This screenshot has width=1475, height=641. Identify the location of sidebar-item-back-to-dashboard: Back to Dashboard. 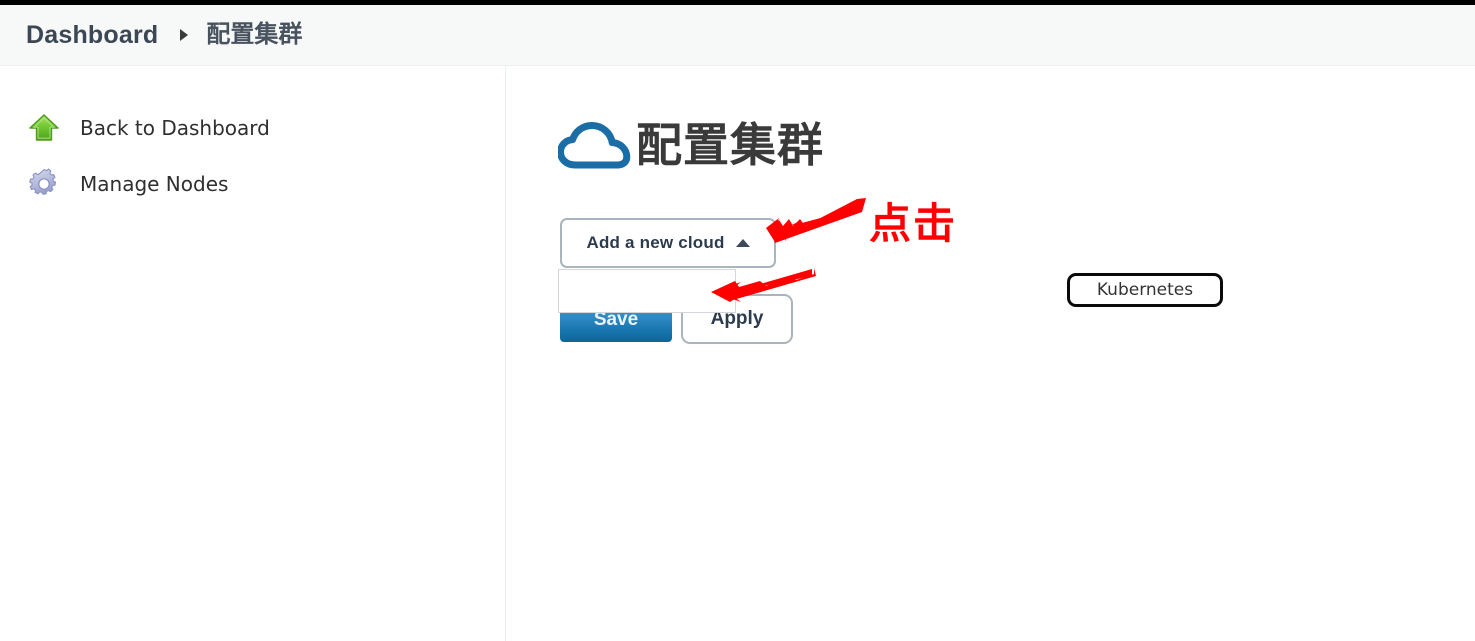
(252, 128).